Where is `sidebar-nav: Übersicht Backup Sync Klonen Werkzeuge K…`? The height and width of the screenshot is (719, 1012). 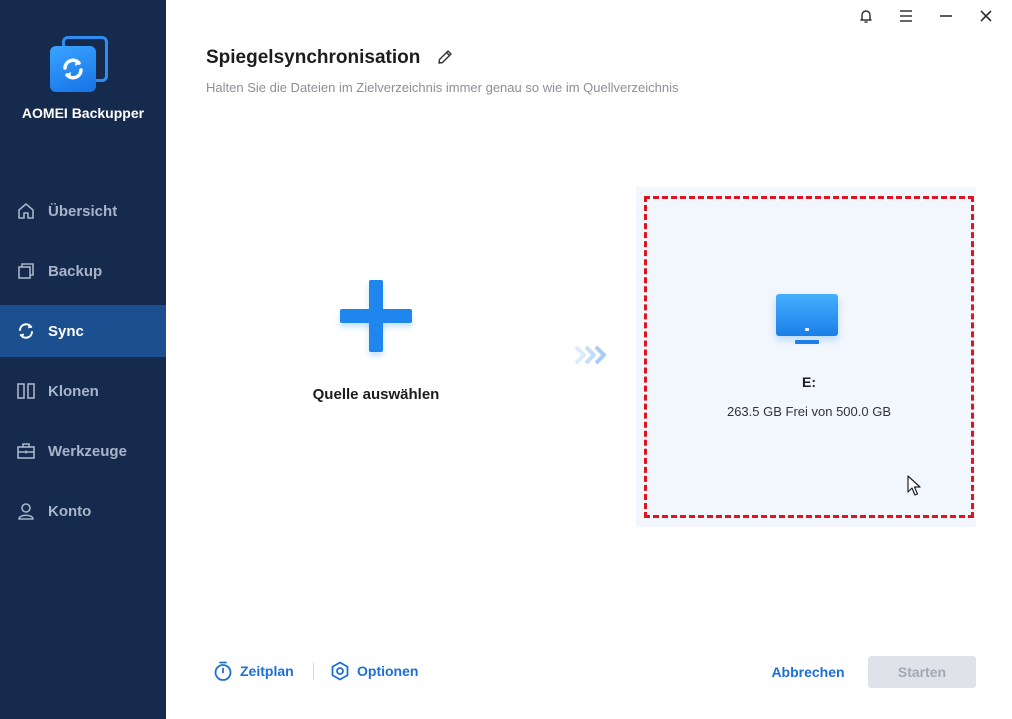
sidebar-nav: Übersicht Backup Sync Klonen Werkzeuge K… is located at coordinates (83, 365).